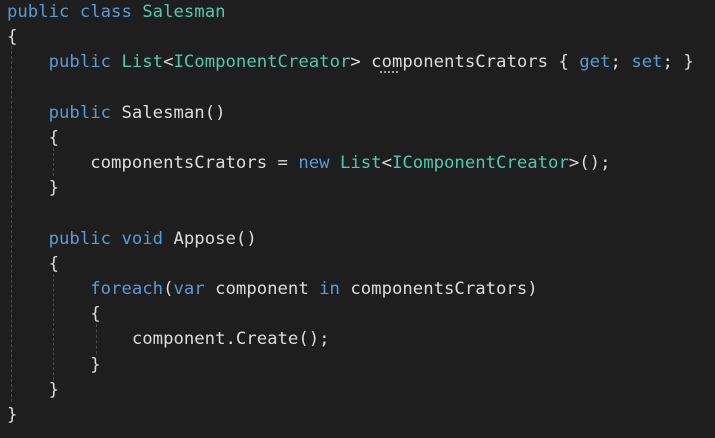 Image resolution: width=715 pixels, height=438 pixels. I want to click on keyword-token: var, so click(189, 289).